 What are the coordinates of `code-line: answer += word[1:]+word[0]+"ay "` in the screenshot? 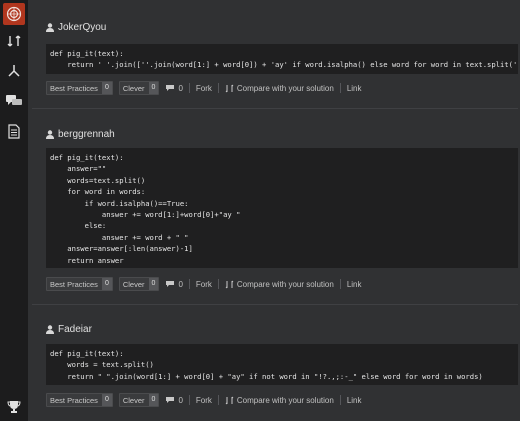 It's located at (145, 215).